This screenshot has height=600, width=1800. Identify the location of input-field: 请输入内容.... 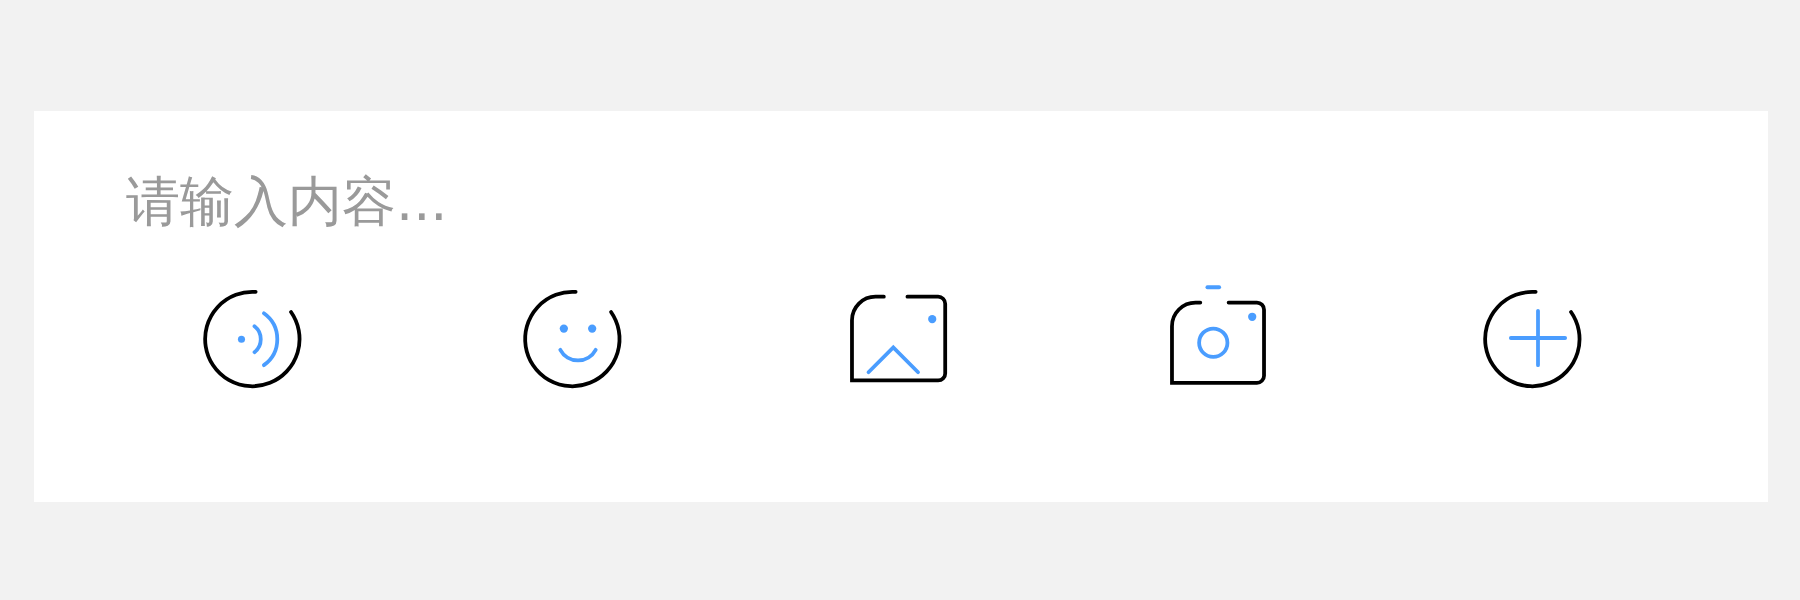
(576, 201).